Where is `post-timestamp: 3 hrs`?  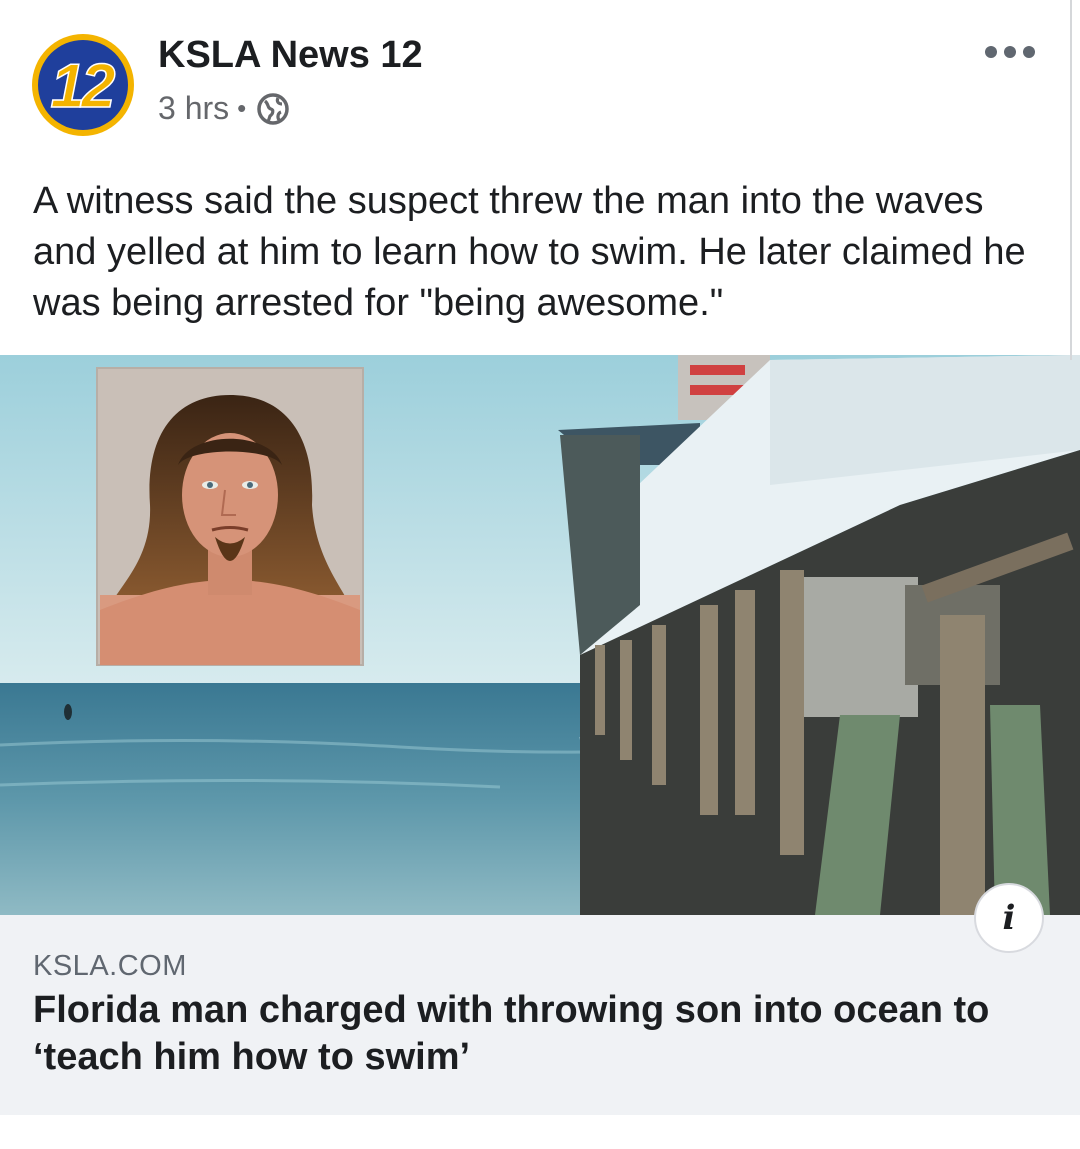 post-timestamp: 3 hrs is located at coordinates (193, 108).